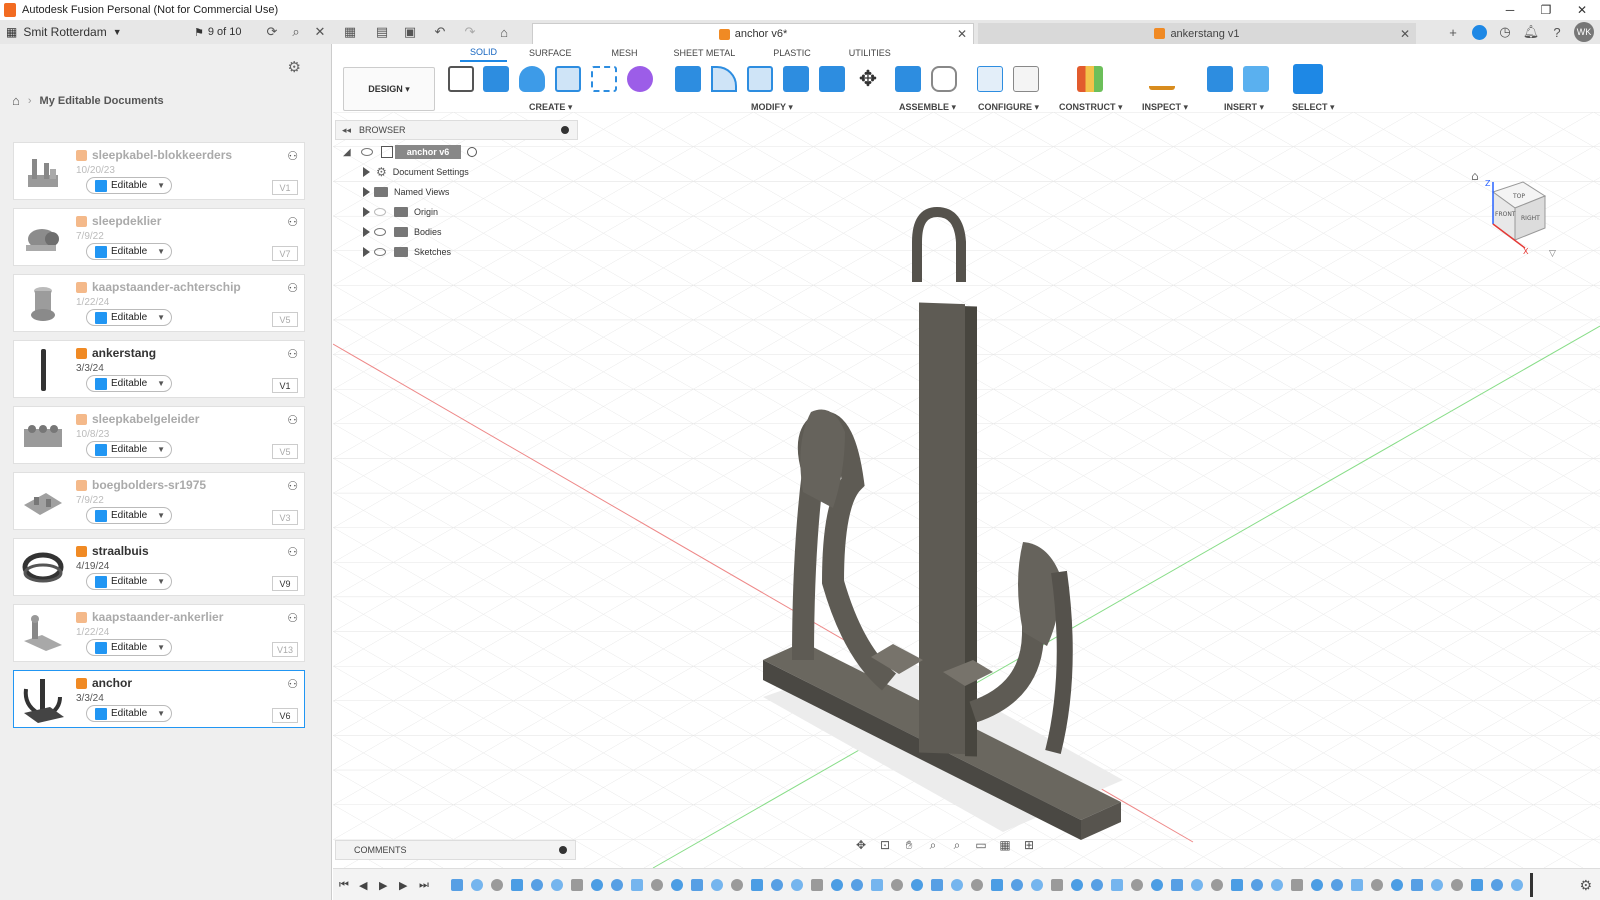 The image size is (1600, 900). What do you see at coordinates (640, 79) in the screenshot?
I see `form-icon` at bounding box center [640, 79].